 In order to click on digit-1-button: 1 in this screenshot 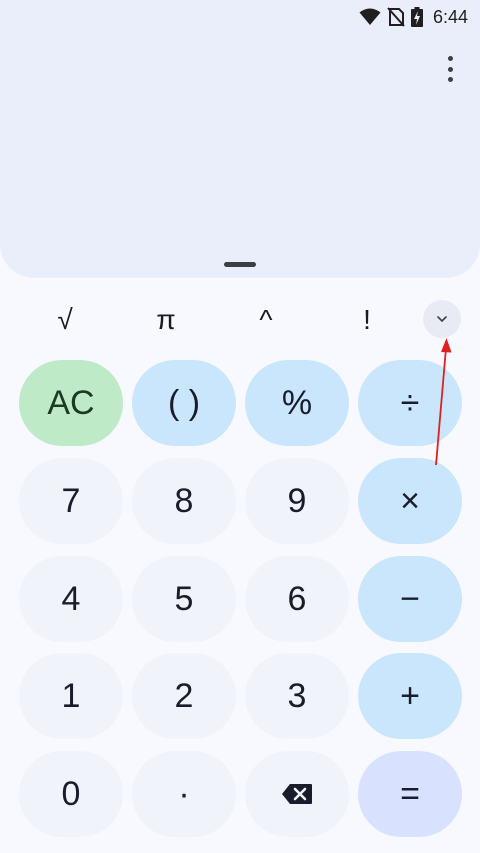, I will do `click(71, 696)`.